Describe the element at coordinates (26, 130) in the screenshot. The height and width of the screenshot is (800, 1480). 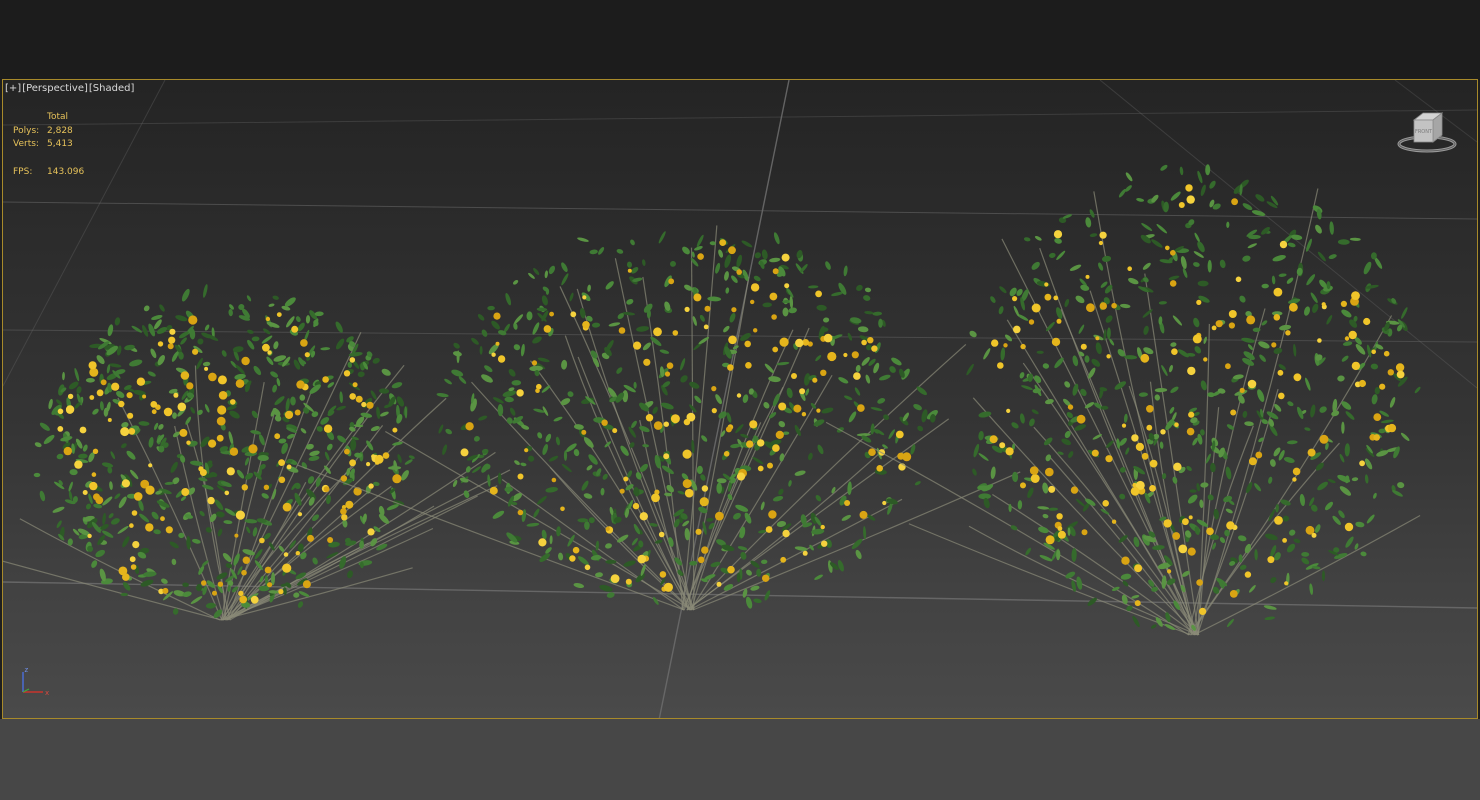
I see `stats-polys-label: Polys:` at that location.